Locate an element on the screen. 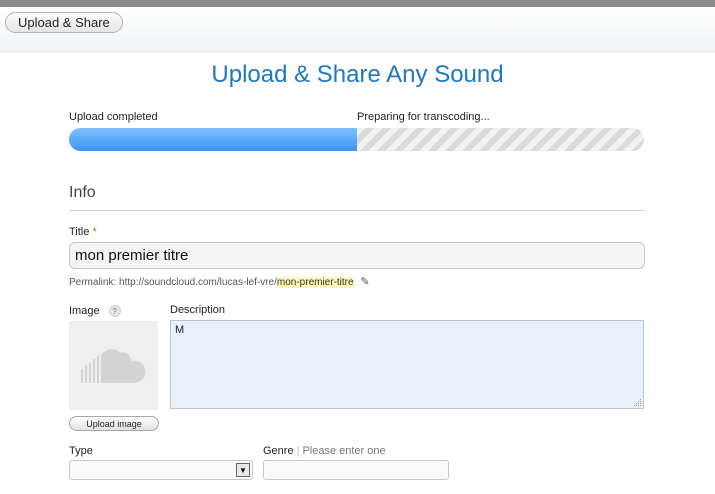 The height and width of the screenshot is (494, 715). title-label: Title * is located at coordinates (83, 232).